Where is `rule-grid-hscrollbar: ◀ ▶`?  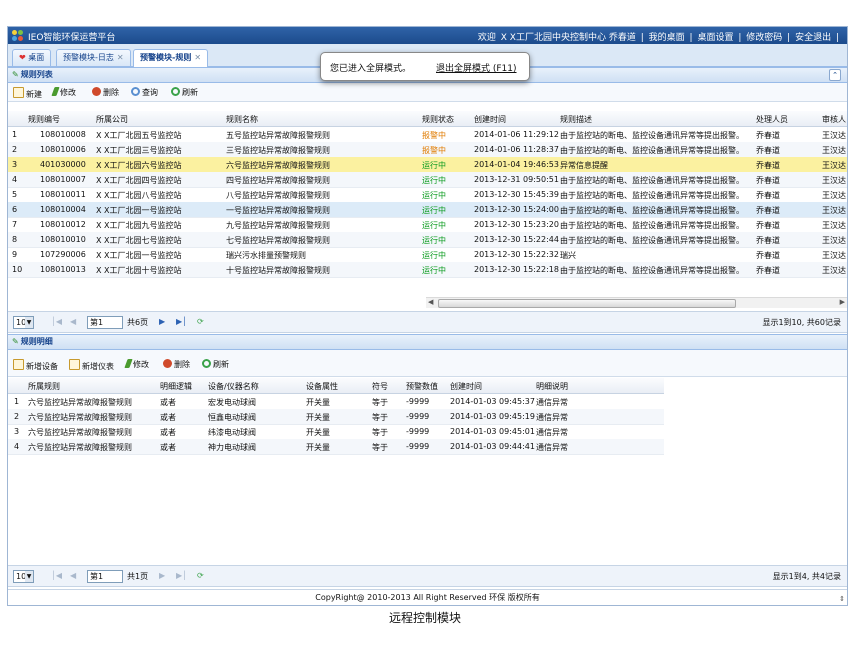
rule-grid-hscrollbar: ◀ ▶ is located at coordinates (636, 302).